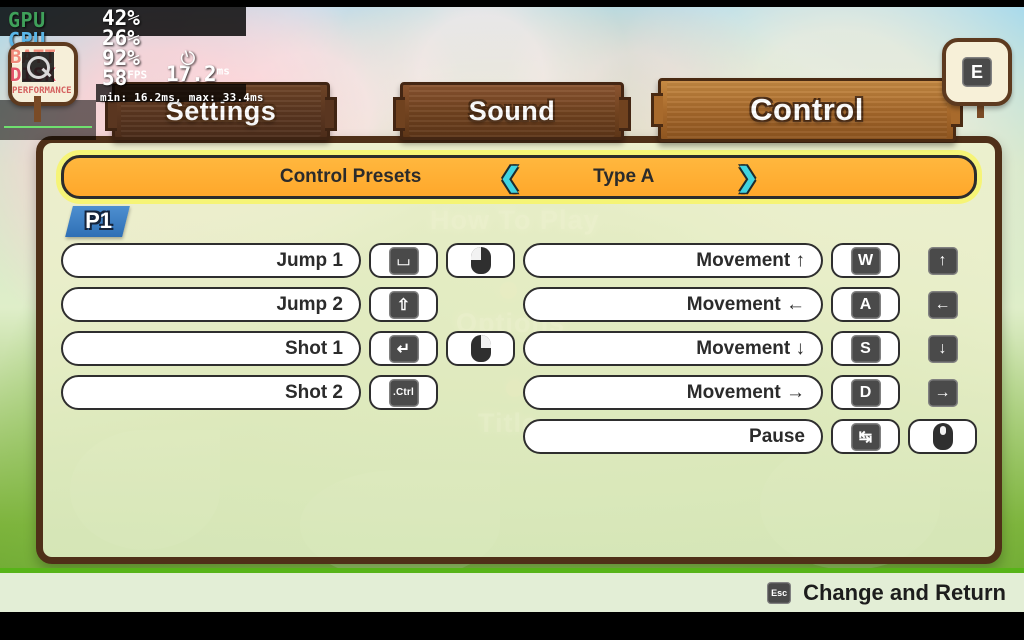 The height and width of the screenshot is (640, 1024). What do you see at coordinates (777, 436) in the screenshot?
I see `action-label: Pause` at bounding box center [777, 436].